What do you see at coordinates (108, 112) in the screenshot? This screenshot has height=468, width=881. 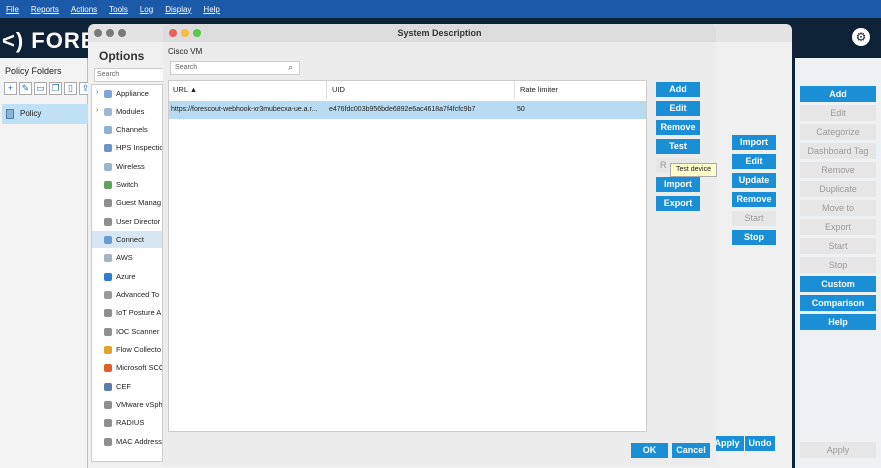 I see `modules-icon` at bounding box center [108, 112].